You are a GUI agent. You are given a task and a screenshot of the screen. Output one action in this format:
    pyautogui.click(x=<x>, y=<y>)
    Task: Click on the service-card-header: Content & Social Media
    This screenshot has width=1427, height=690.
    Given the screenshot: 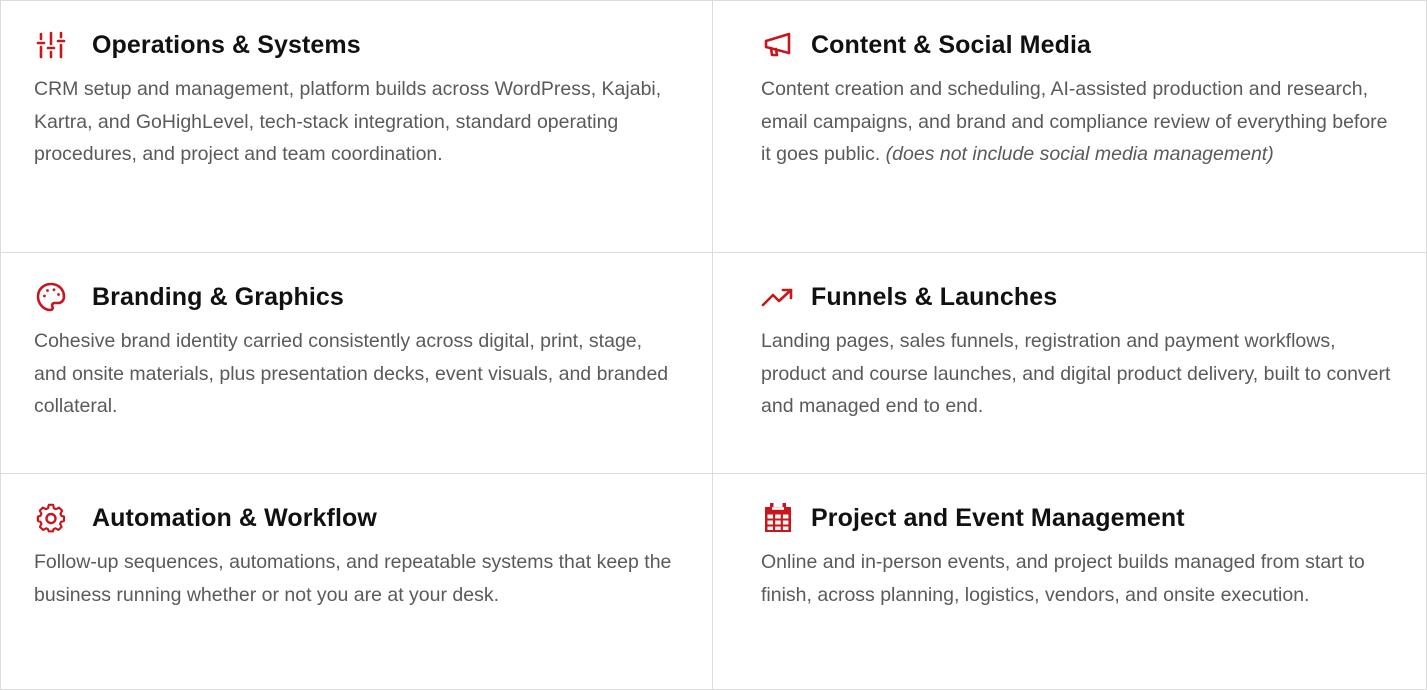 What is the action you would take?
    pyautogui.click(x=1078, y=45)
    